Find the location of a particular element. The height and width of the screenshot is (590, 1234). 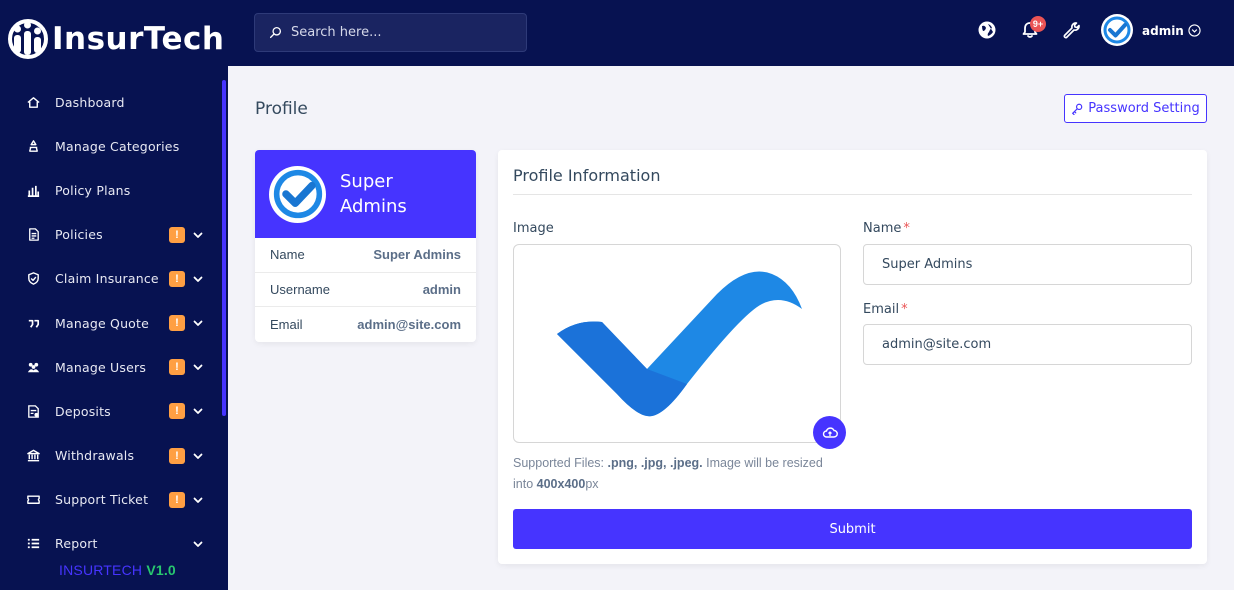

search-input is located at coordinates (401, 32).